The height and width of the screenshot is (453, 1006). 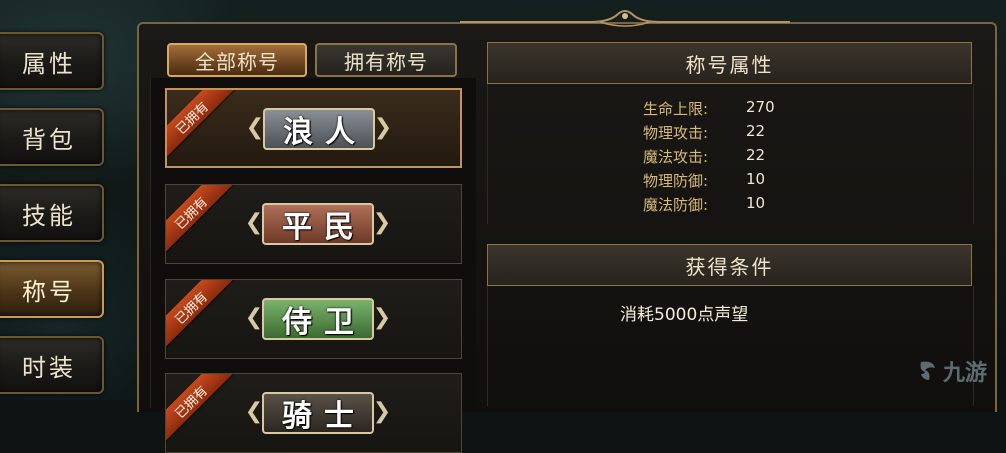 What do you see at coordinates (49, 367) in the screenshot?
I see `nav-tab-label: 时装` at bounding box center [49, 367].